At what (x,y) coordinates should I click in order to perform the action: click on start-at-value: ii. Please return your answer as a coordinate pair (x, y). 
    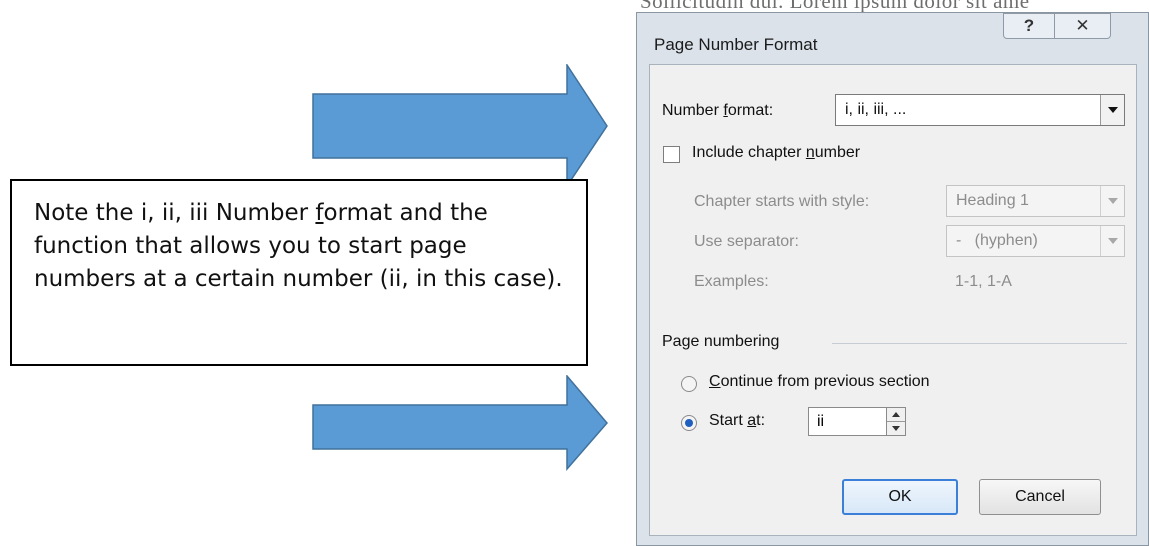
    Looking at the image, I should click on (821, 421).